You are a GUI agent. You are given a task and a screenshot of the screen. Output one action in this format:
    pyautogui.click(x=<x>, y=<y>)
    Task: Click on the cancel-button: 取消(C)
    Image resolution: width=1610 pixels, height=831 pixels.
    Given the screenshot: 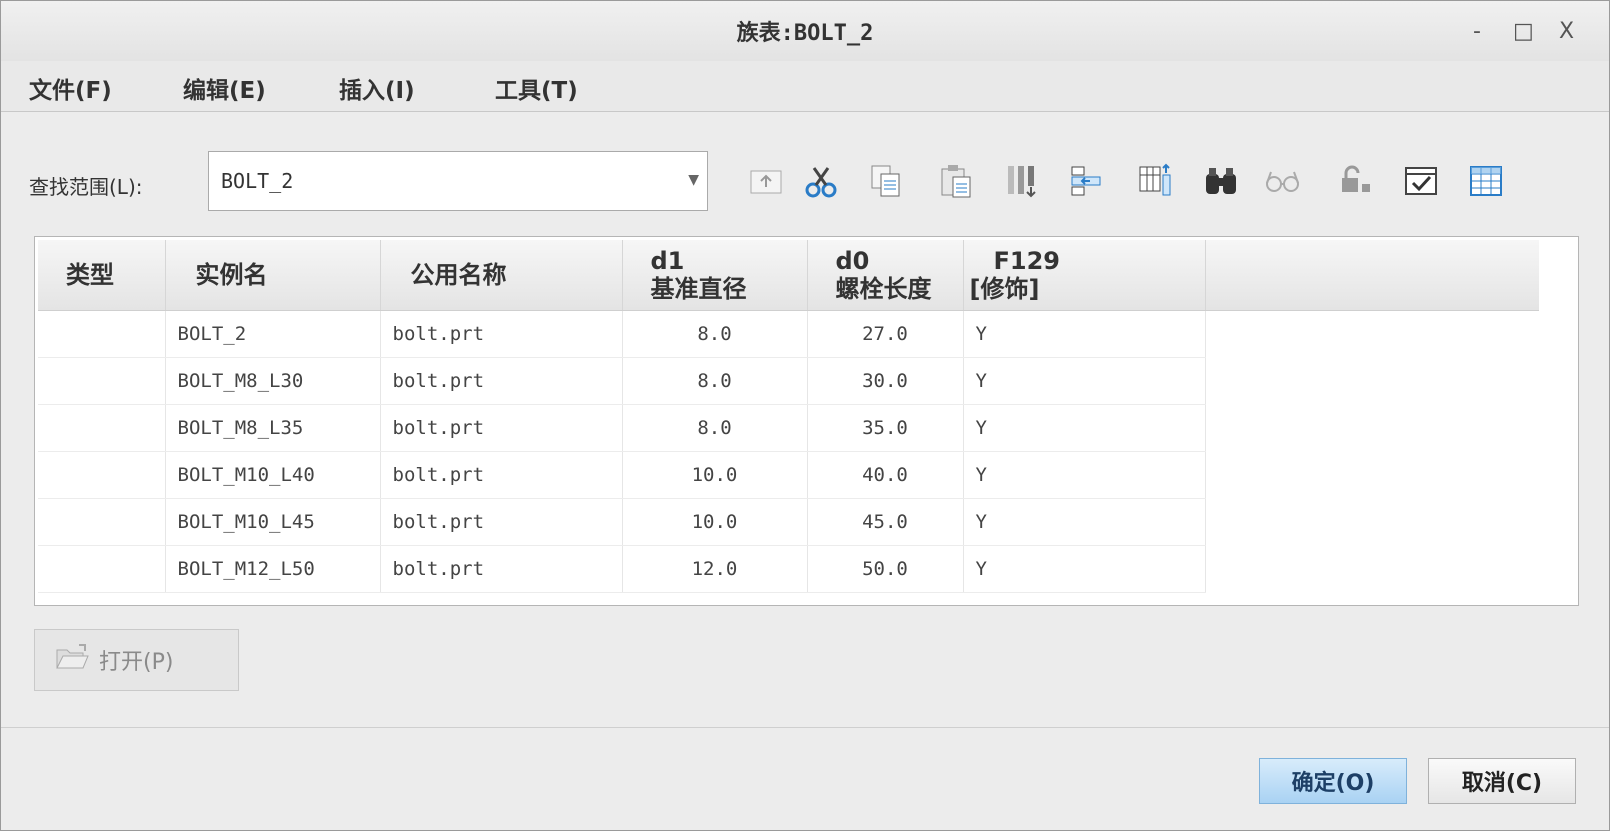 What is the action you would take?
    pyautogui.click(x=1502, y=781)
    